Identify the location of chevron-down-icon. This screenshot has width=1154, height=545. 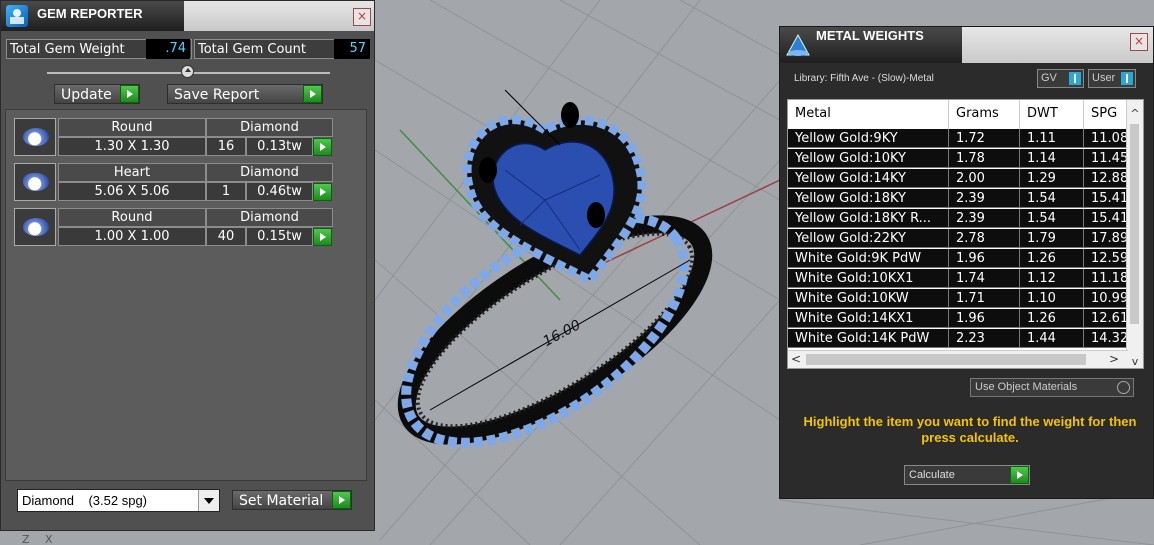
(208, 500).